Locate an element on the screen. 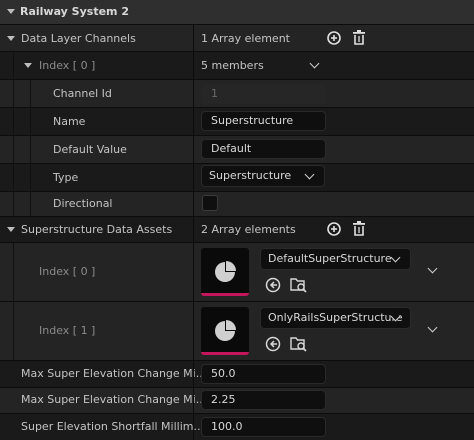 The height and width of the screenshot is (440, 474). default-value-field: Default is located at coordinates (263, 149).